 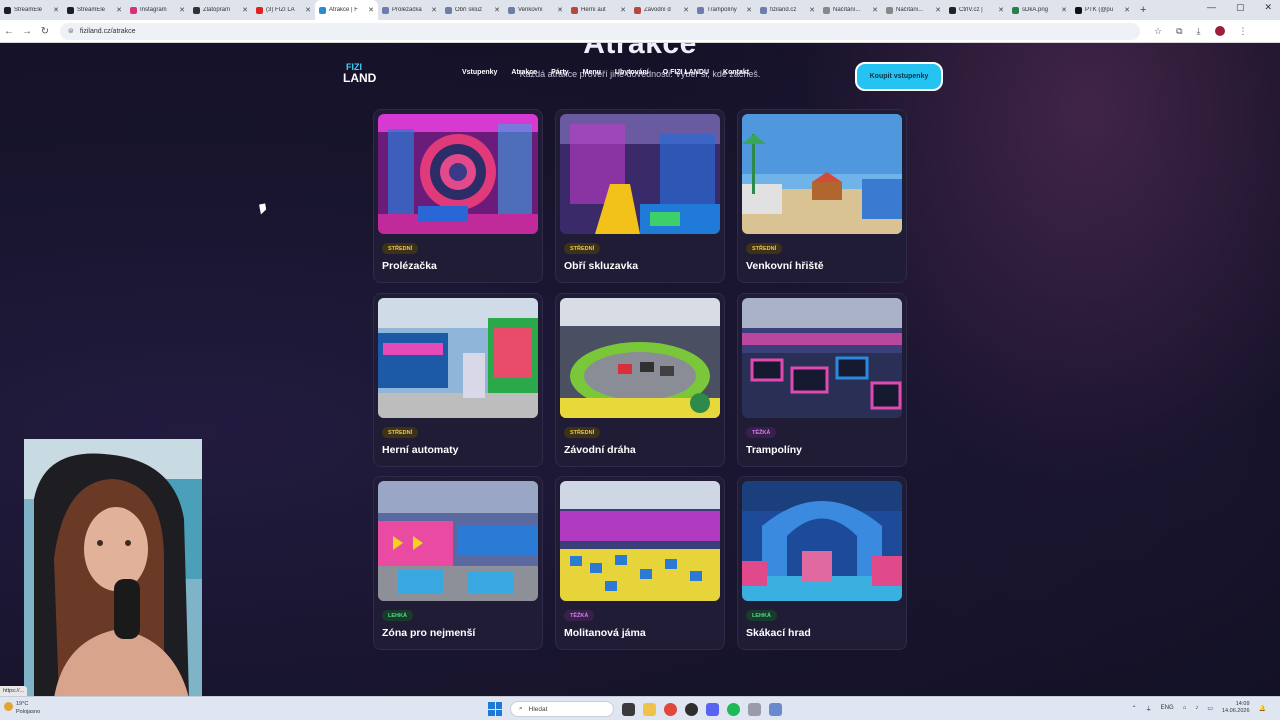 What do you see at coordinates (1210, 708) in the screenshot?
I see `battery-icon: ▭` at bounding box center [1210, 708].